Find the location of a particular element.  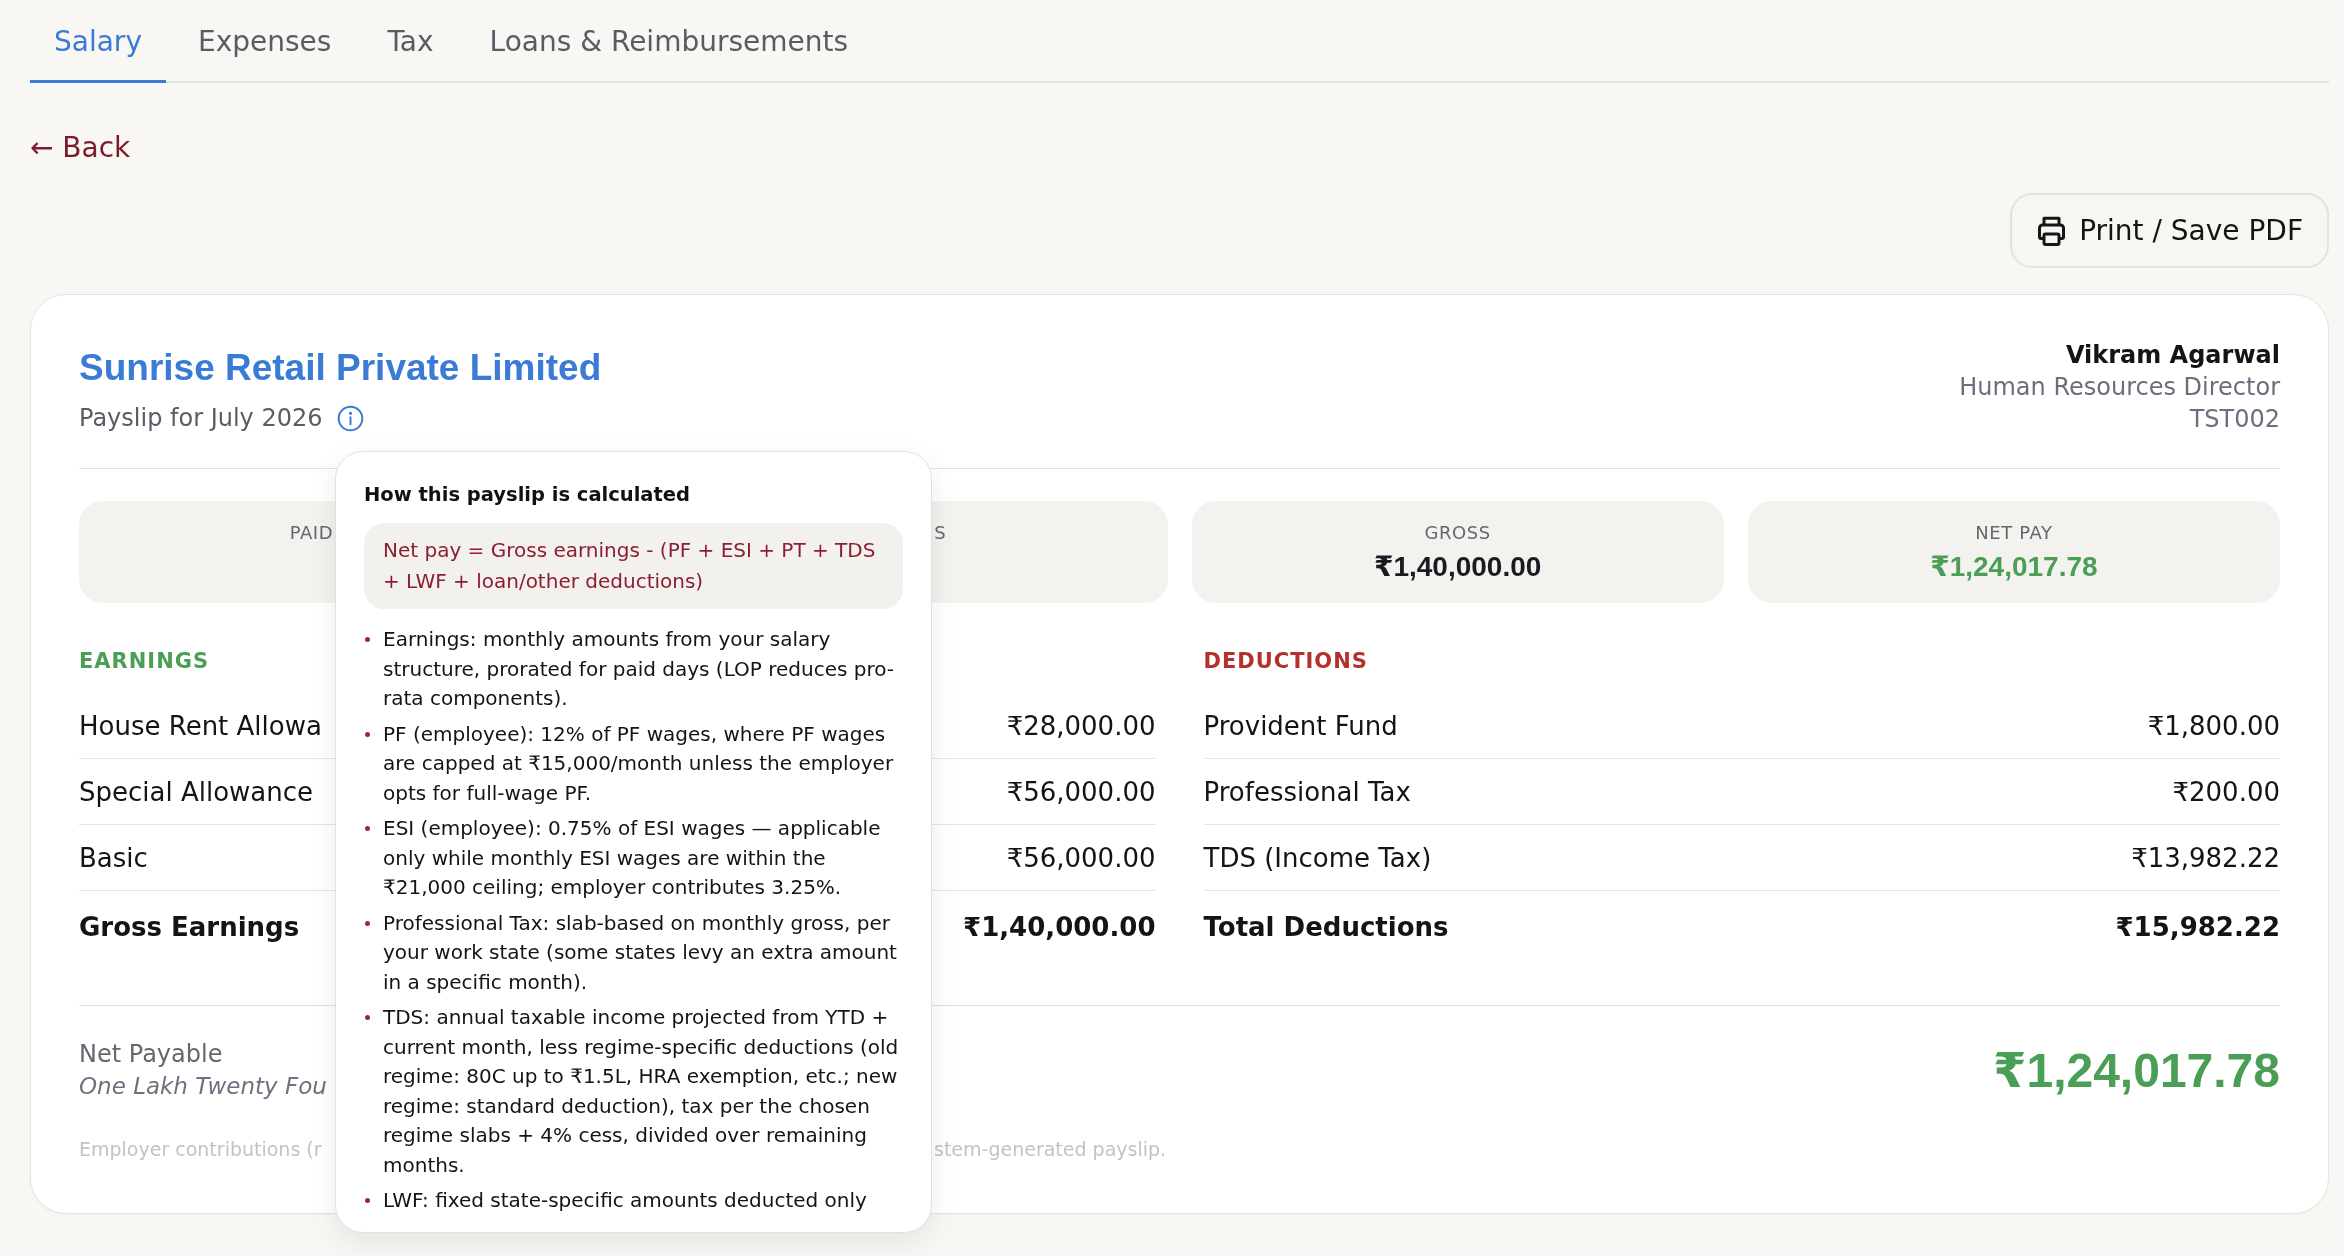

line-item-amount: ₹28,000.00 is located at coordinates (1081, 725).